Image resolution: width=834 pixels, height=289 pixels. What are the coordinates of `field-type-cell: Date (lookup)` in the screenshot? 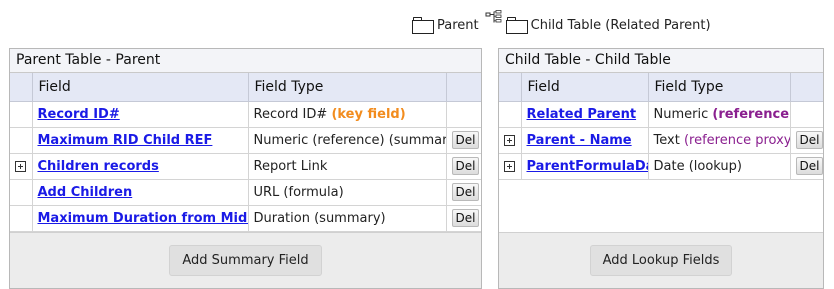 It's located at (719, 166).